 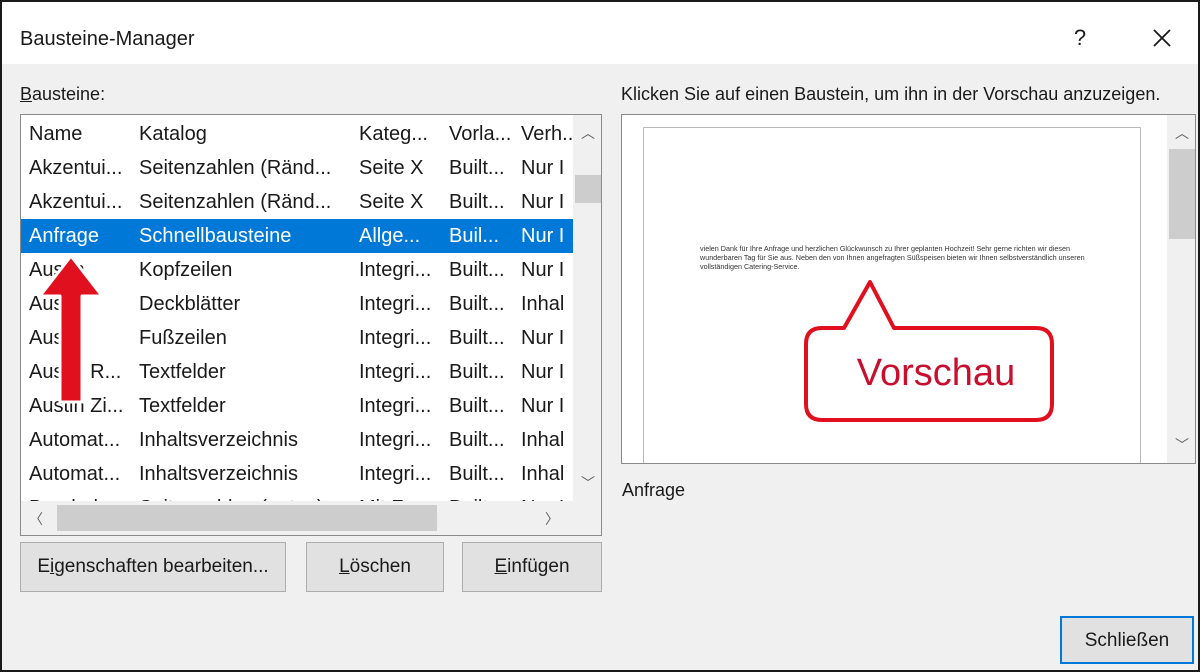 I want to click on delete-button: Löschen, so click(x=375, y=567).